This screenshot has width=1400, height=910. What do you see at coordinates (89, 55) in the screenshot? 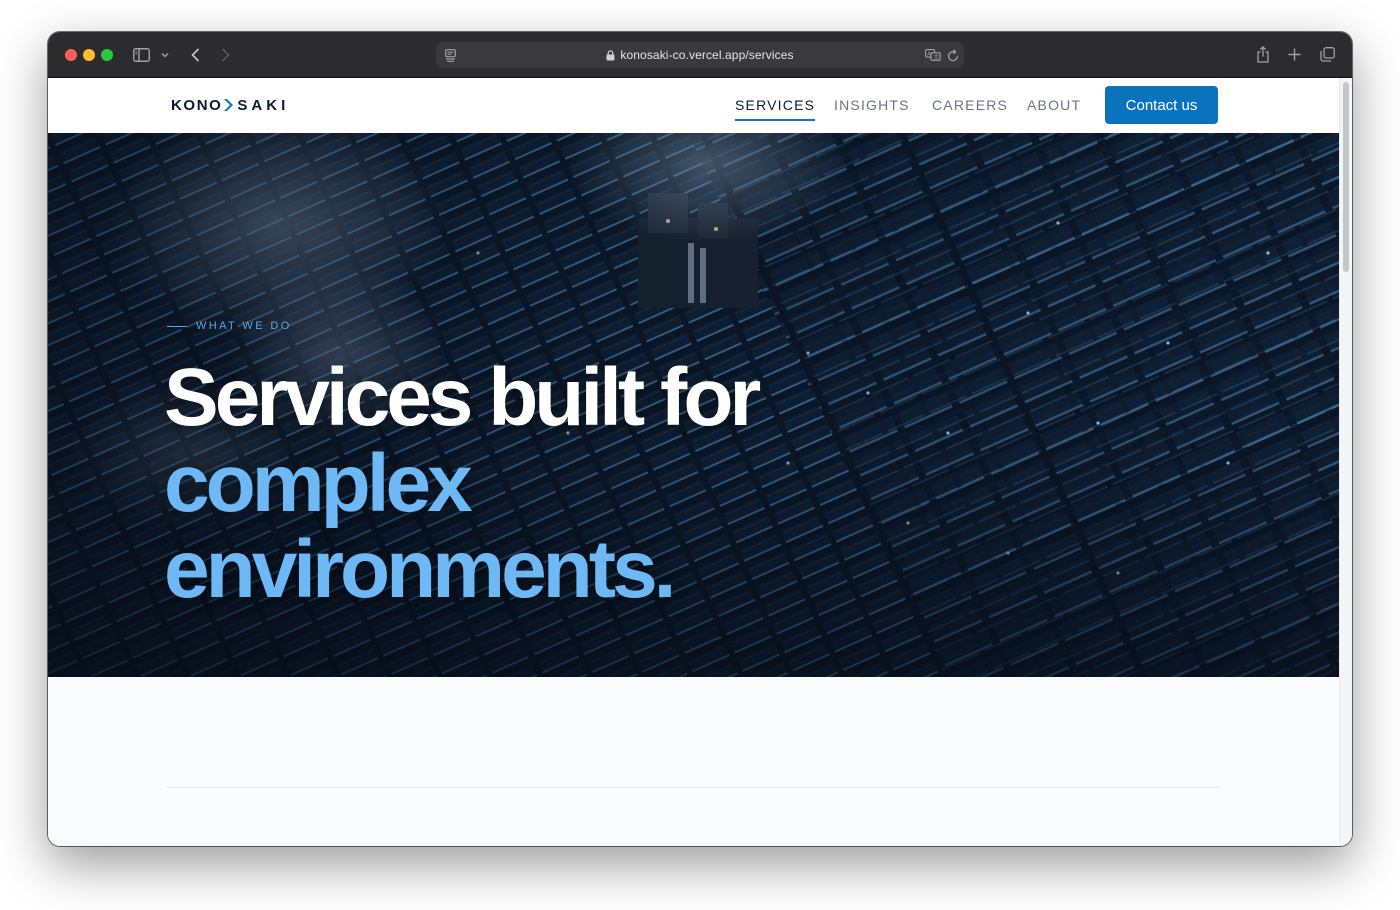
I see `minimize-window-button` at bounding box center [89, 55].